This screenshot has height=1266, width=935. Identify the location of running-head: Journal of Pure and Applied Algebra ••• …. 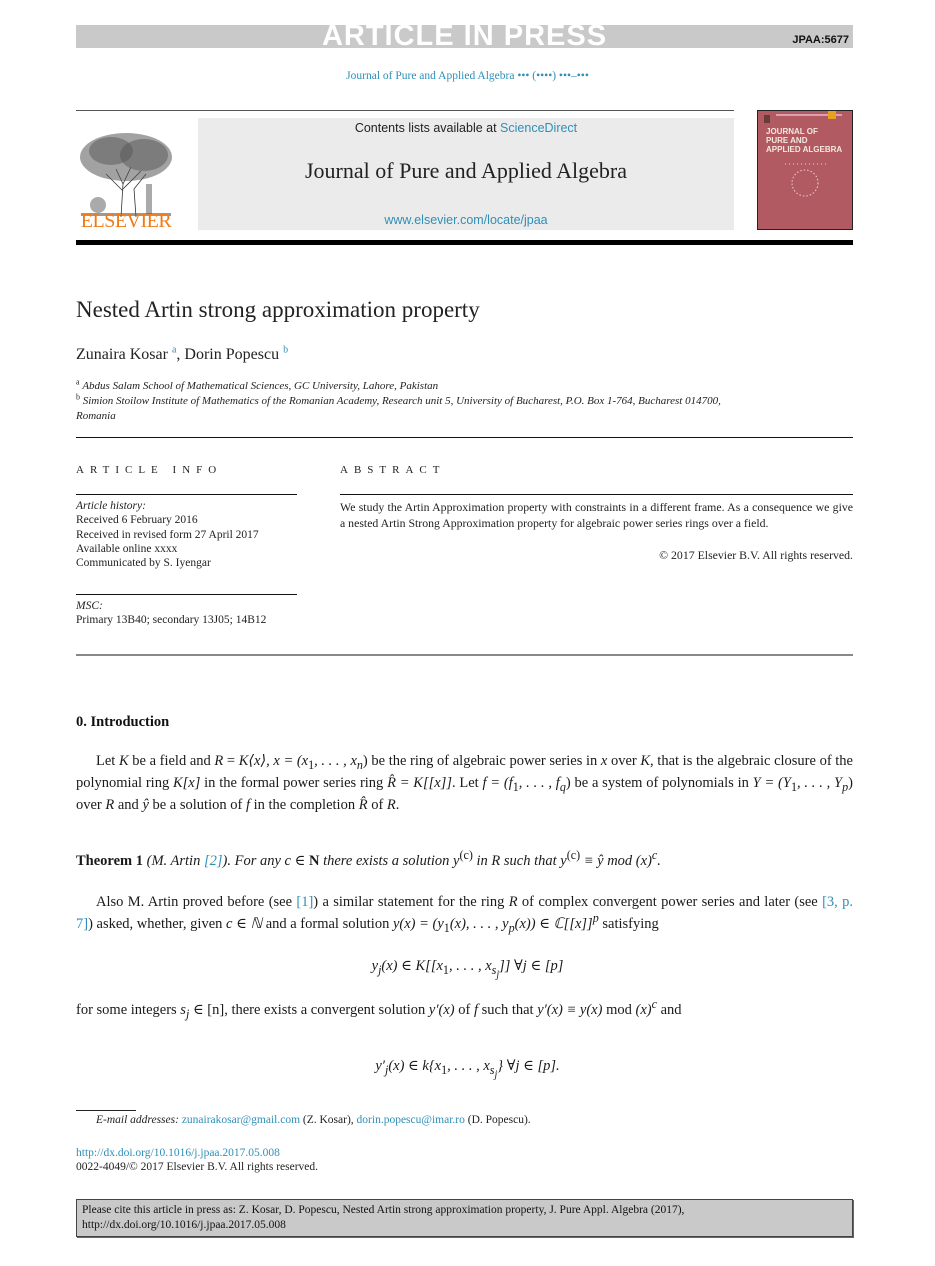
(467, 76).